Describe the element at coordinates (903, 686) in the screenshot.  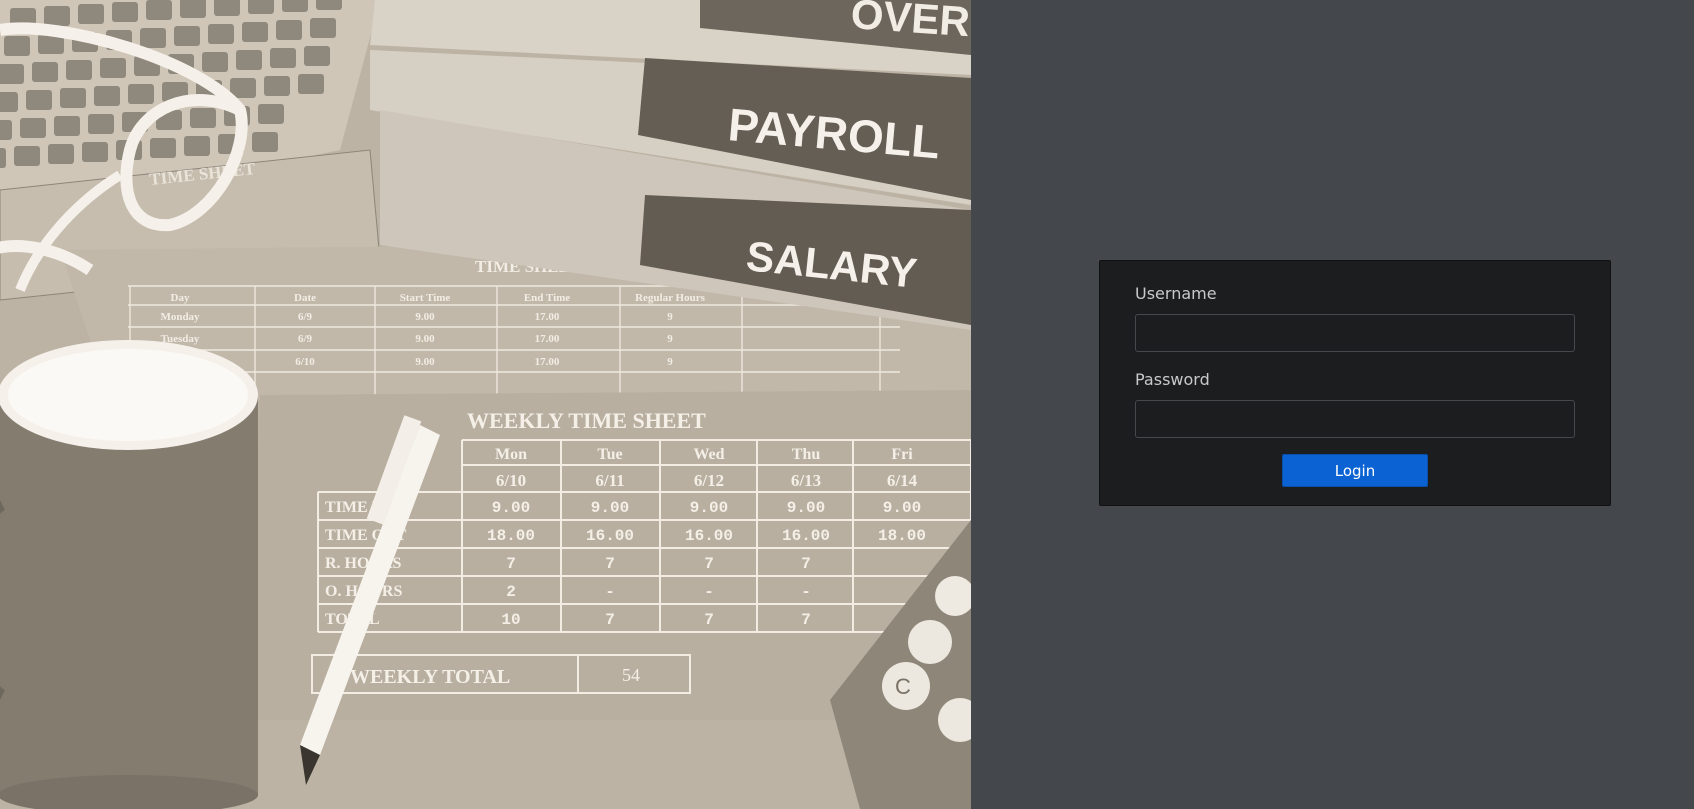
I see `calculator-key-c: C` at that location.